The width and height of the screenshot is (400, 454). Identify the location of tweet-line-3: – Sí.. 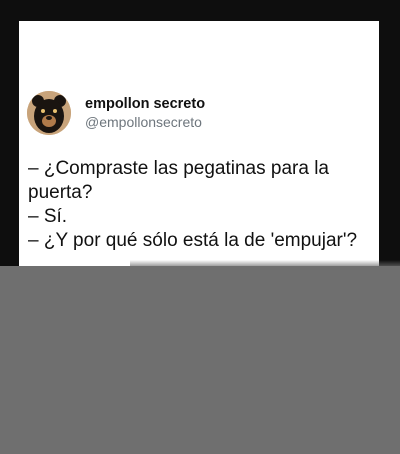
(48, 216).